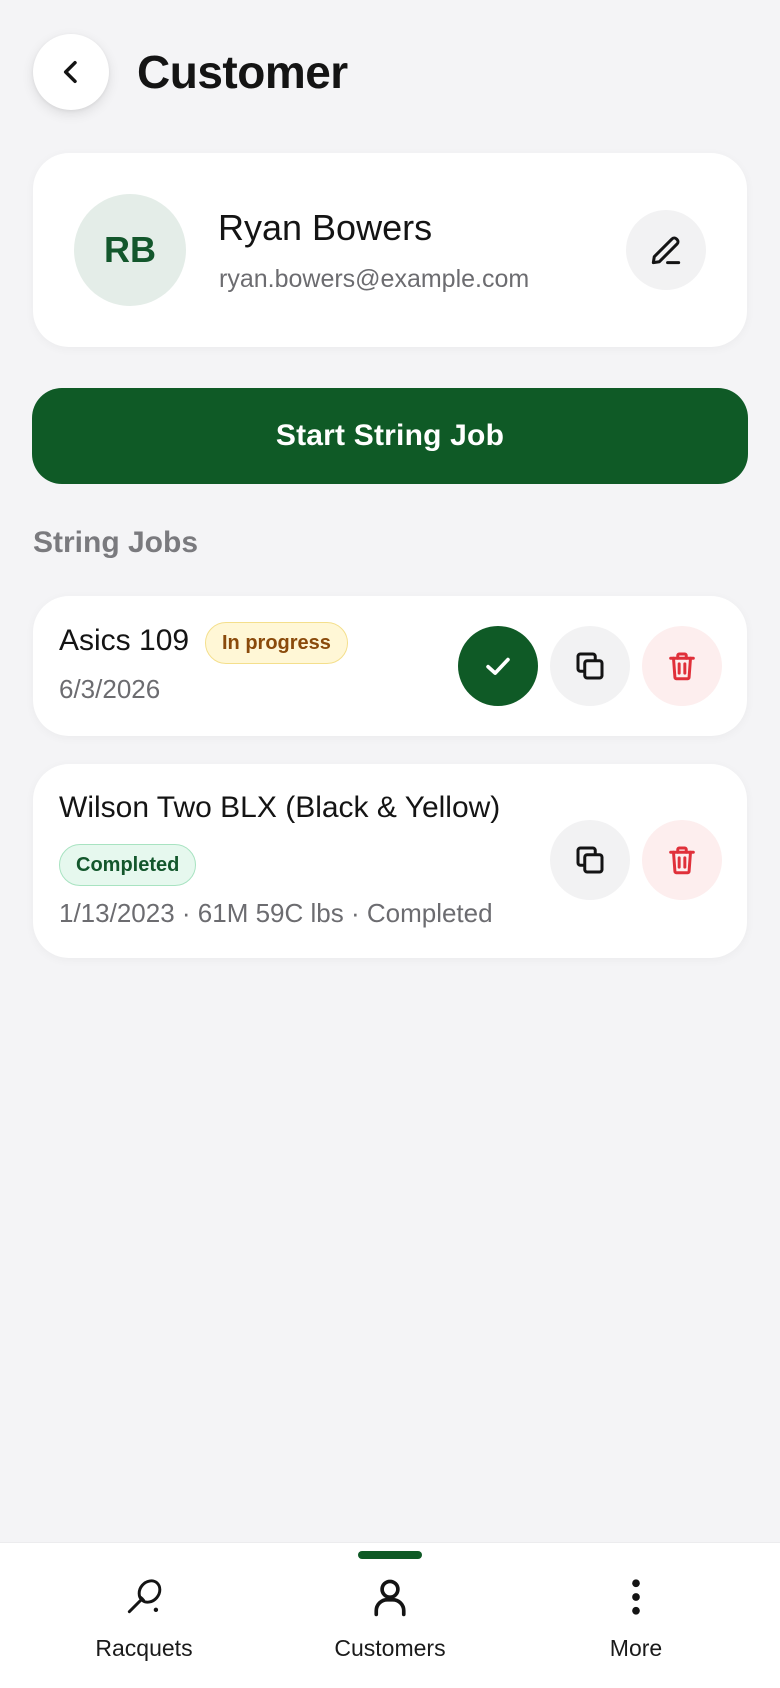 The height and width of the screenshot is (1688, 780). Describe the element at coordinates (325, 227) in the screenshot. I see `customer-name: Ryan Bowers` at that location.